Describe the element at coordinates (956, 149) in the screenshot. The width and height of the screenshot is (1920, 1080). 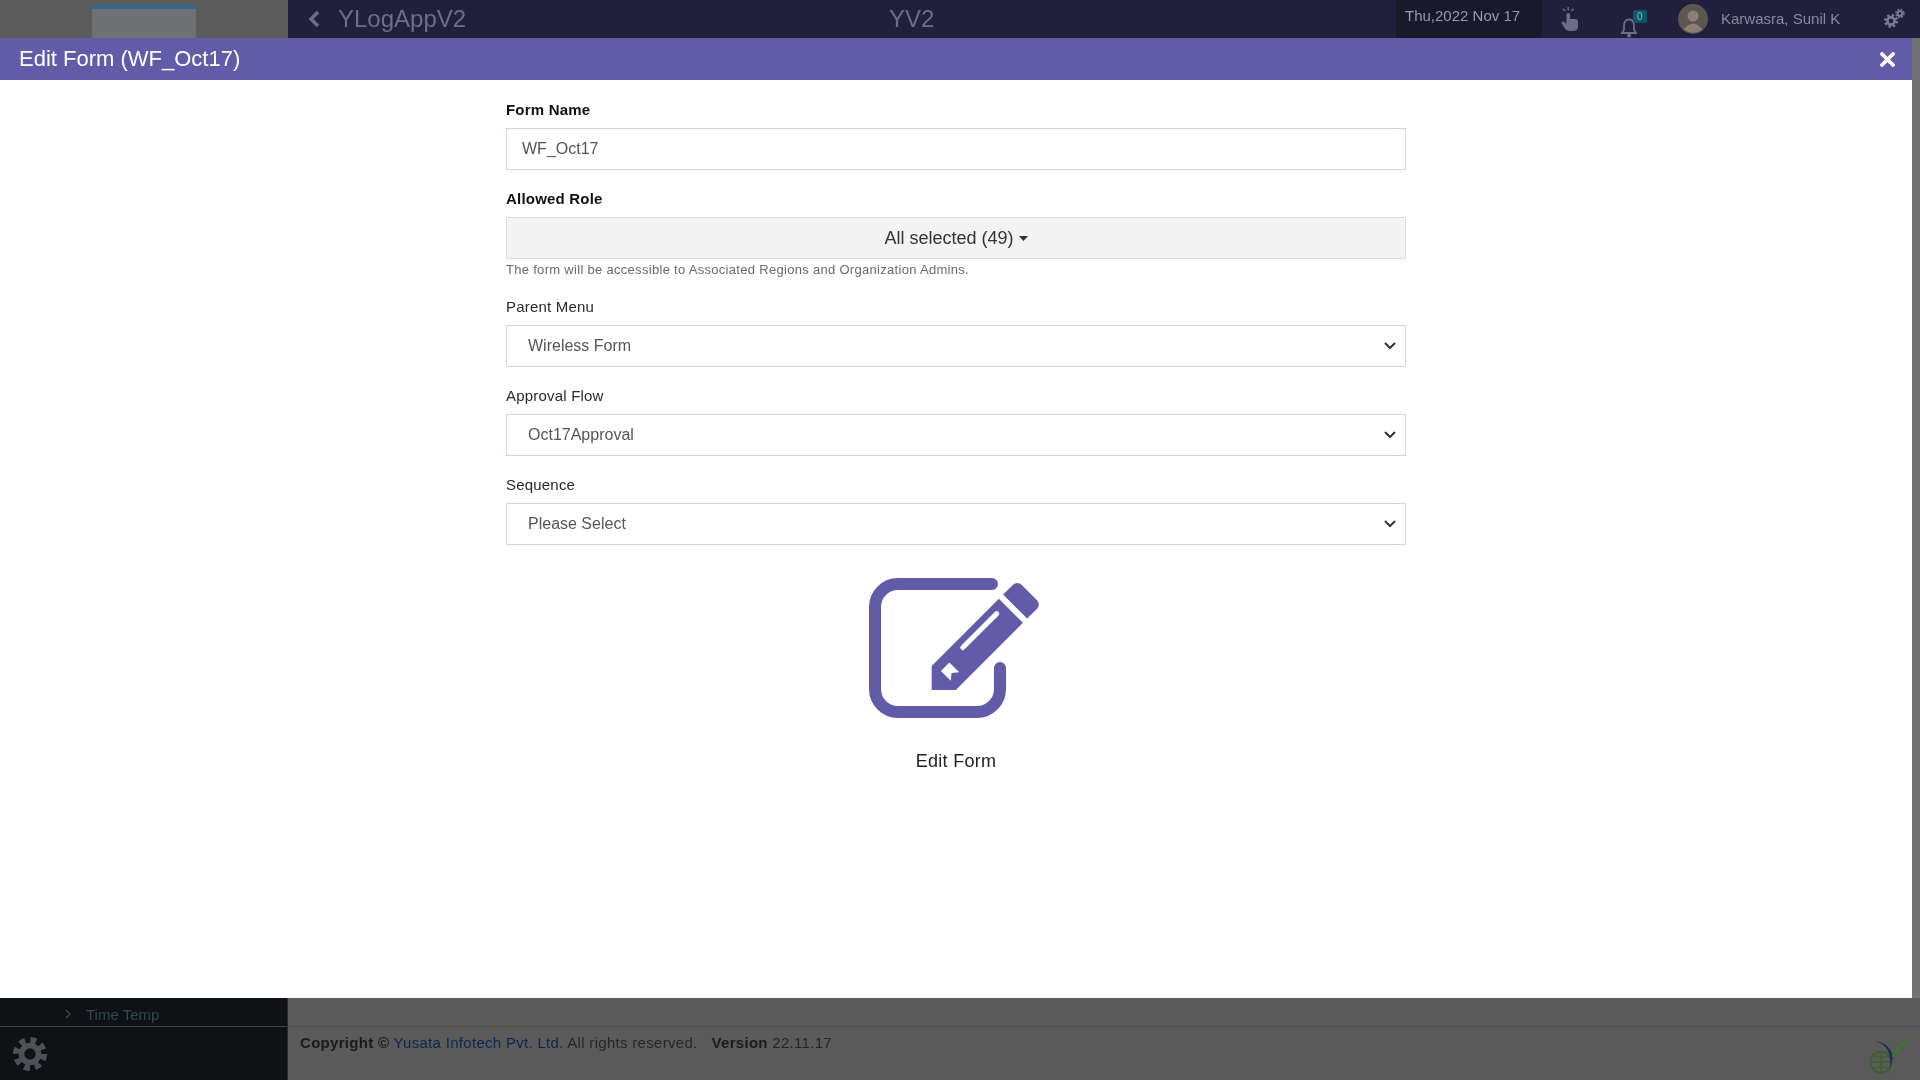
I see `input-field: WF_Oct17` at that location.